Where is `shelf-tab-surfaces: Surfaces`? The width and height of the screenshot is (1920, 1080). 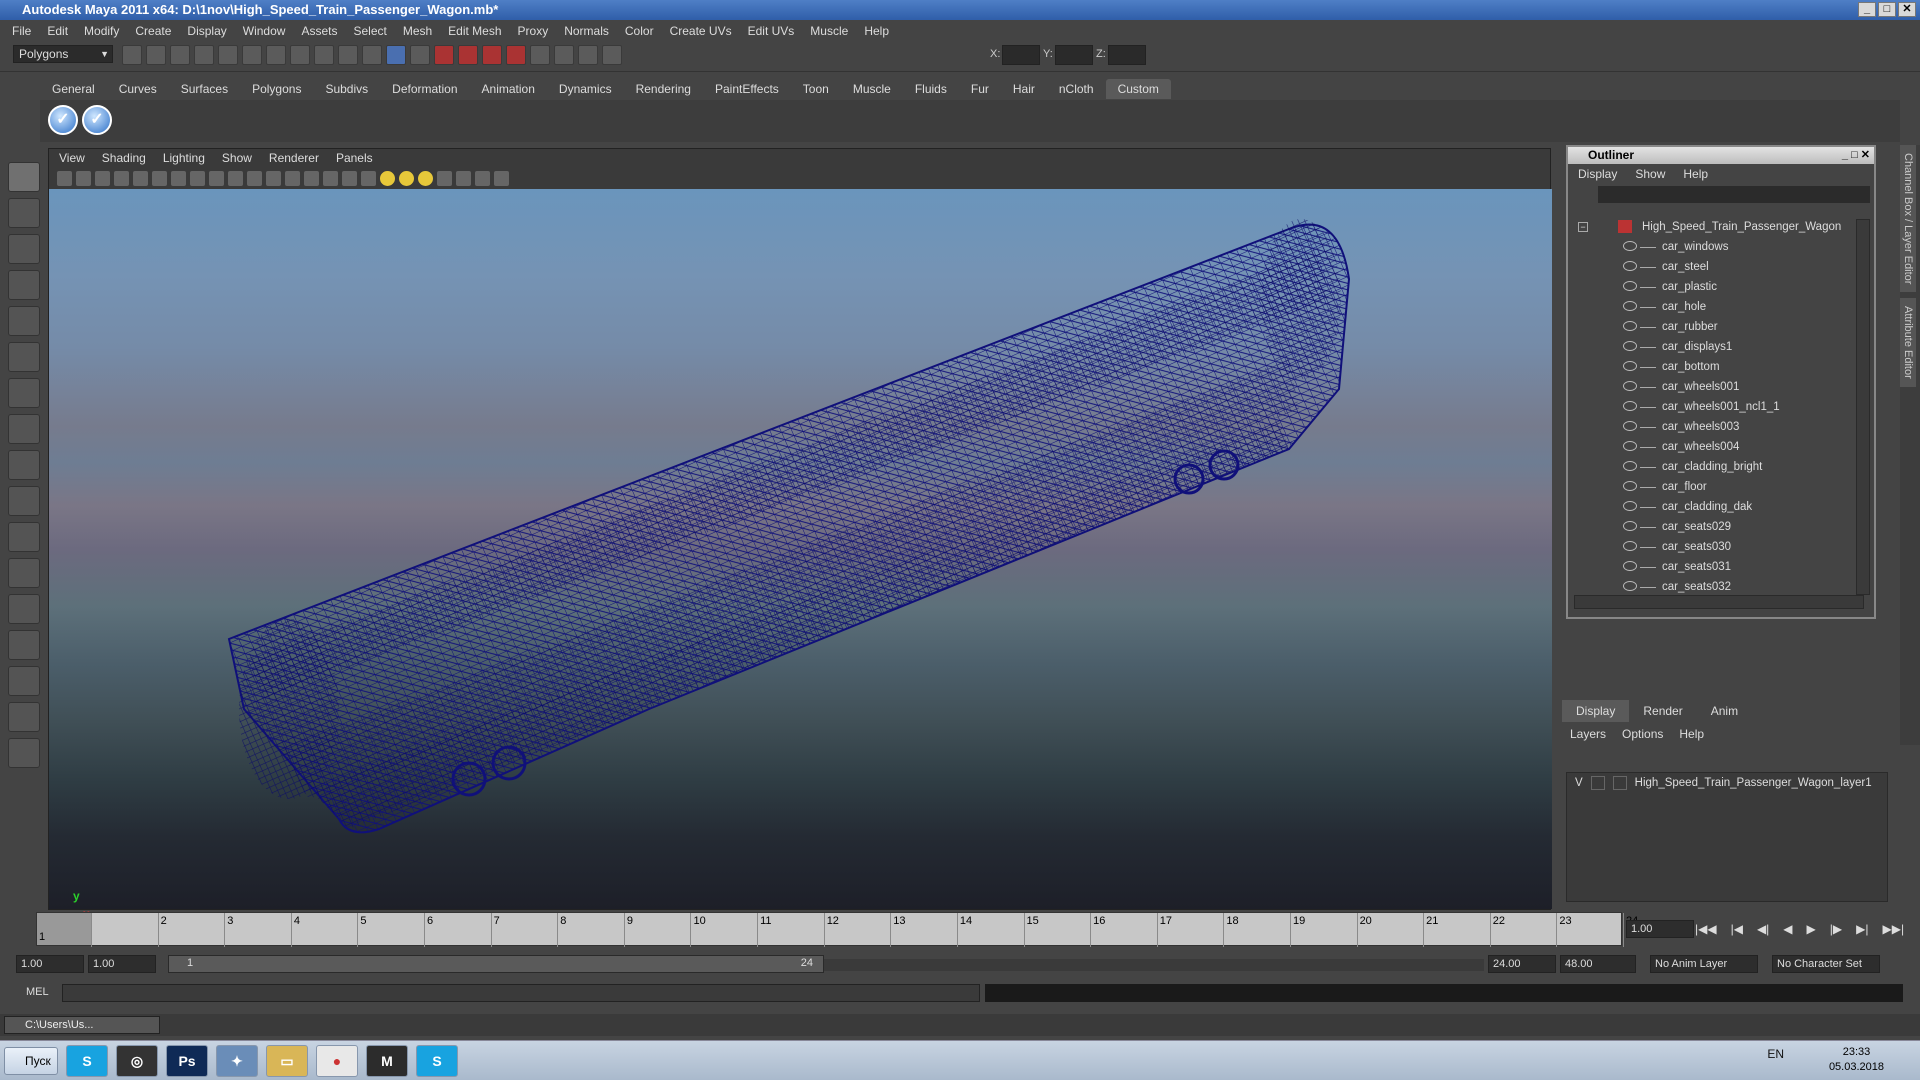 shelf-tab-surfaces: Surfaces is located at coordinates (204, 89).